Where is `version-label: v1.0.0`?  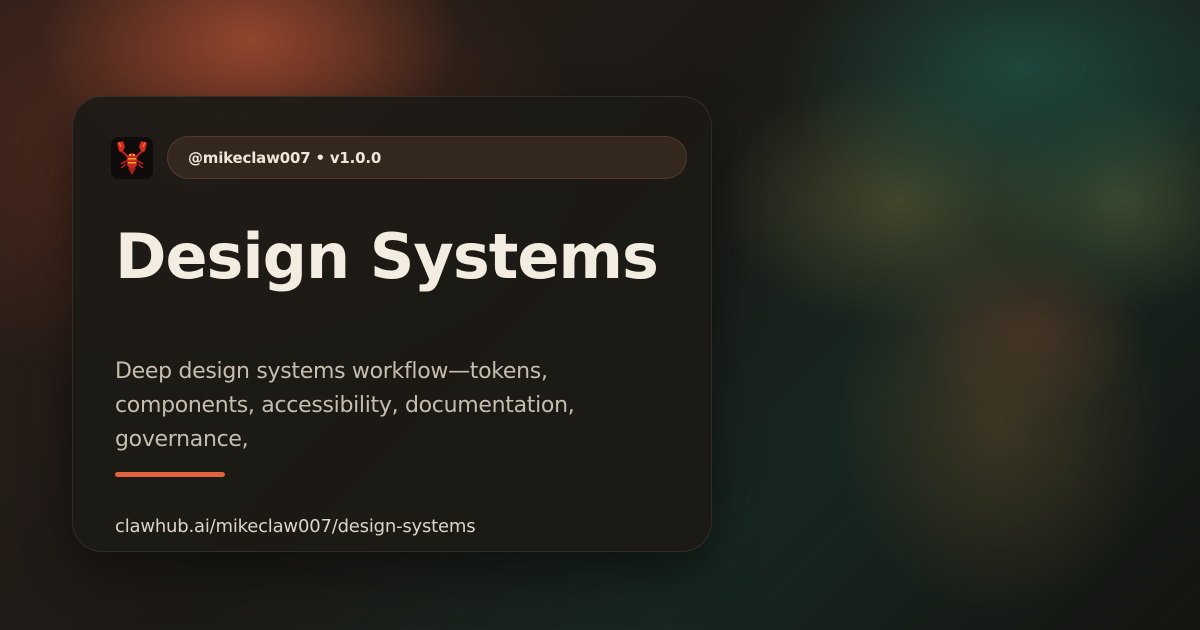 version-label: v1.0.0 is located at coordinates (355, 157).